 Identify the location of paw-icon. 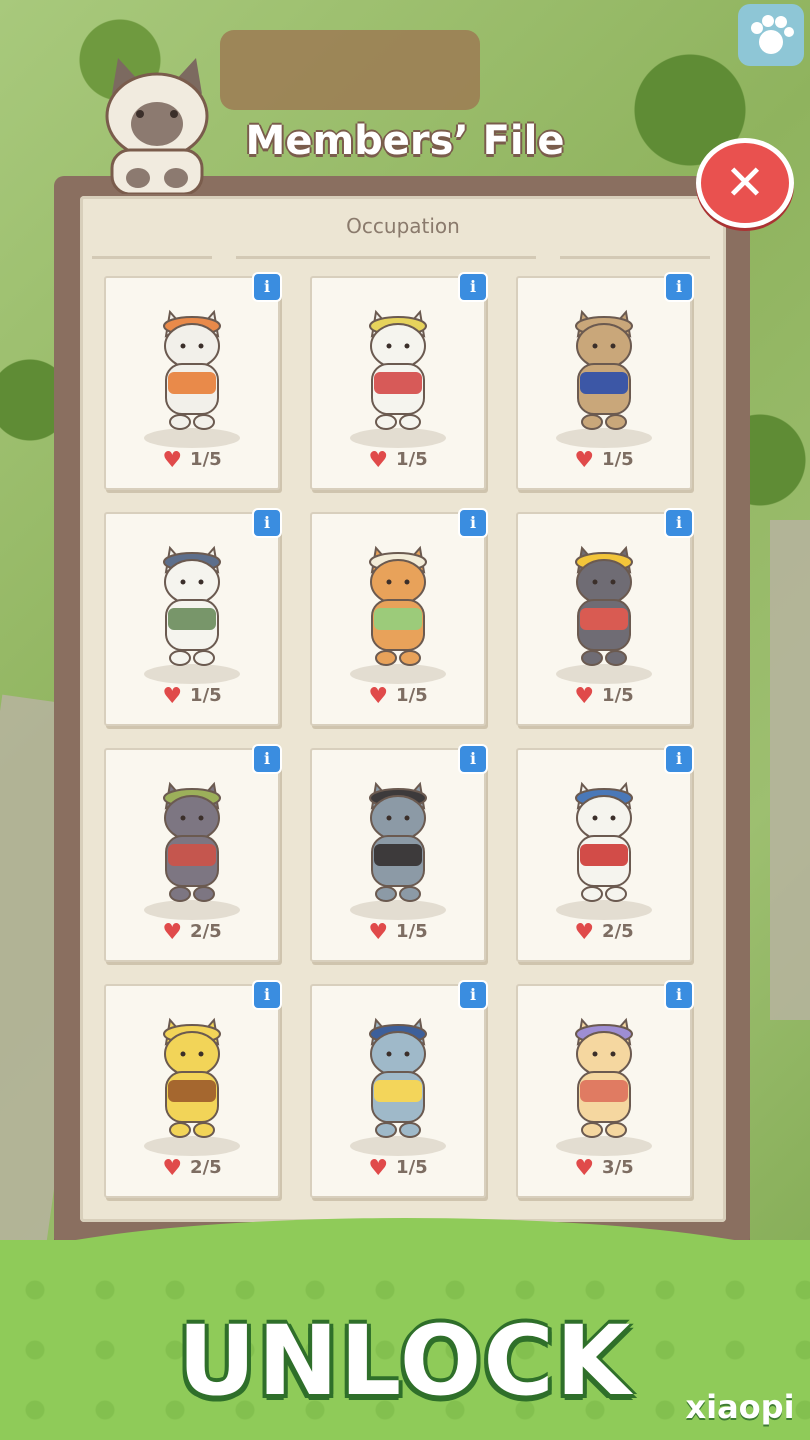
(772, 34).